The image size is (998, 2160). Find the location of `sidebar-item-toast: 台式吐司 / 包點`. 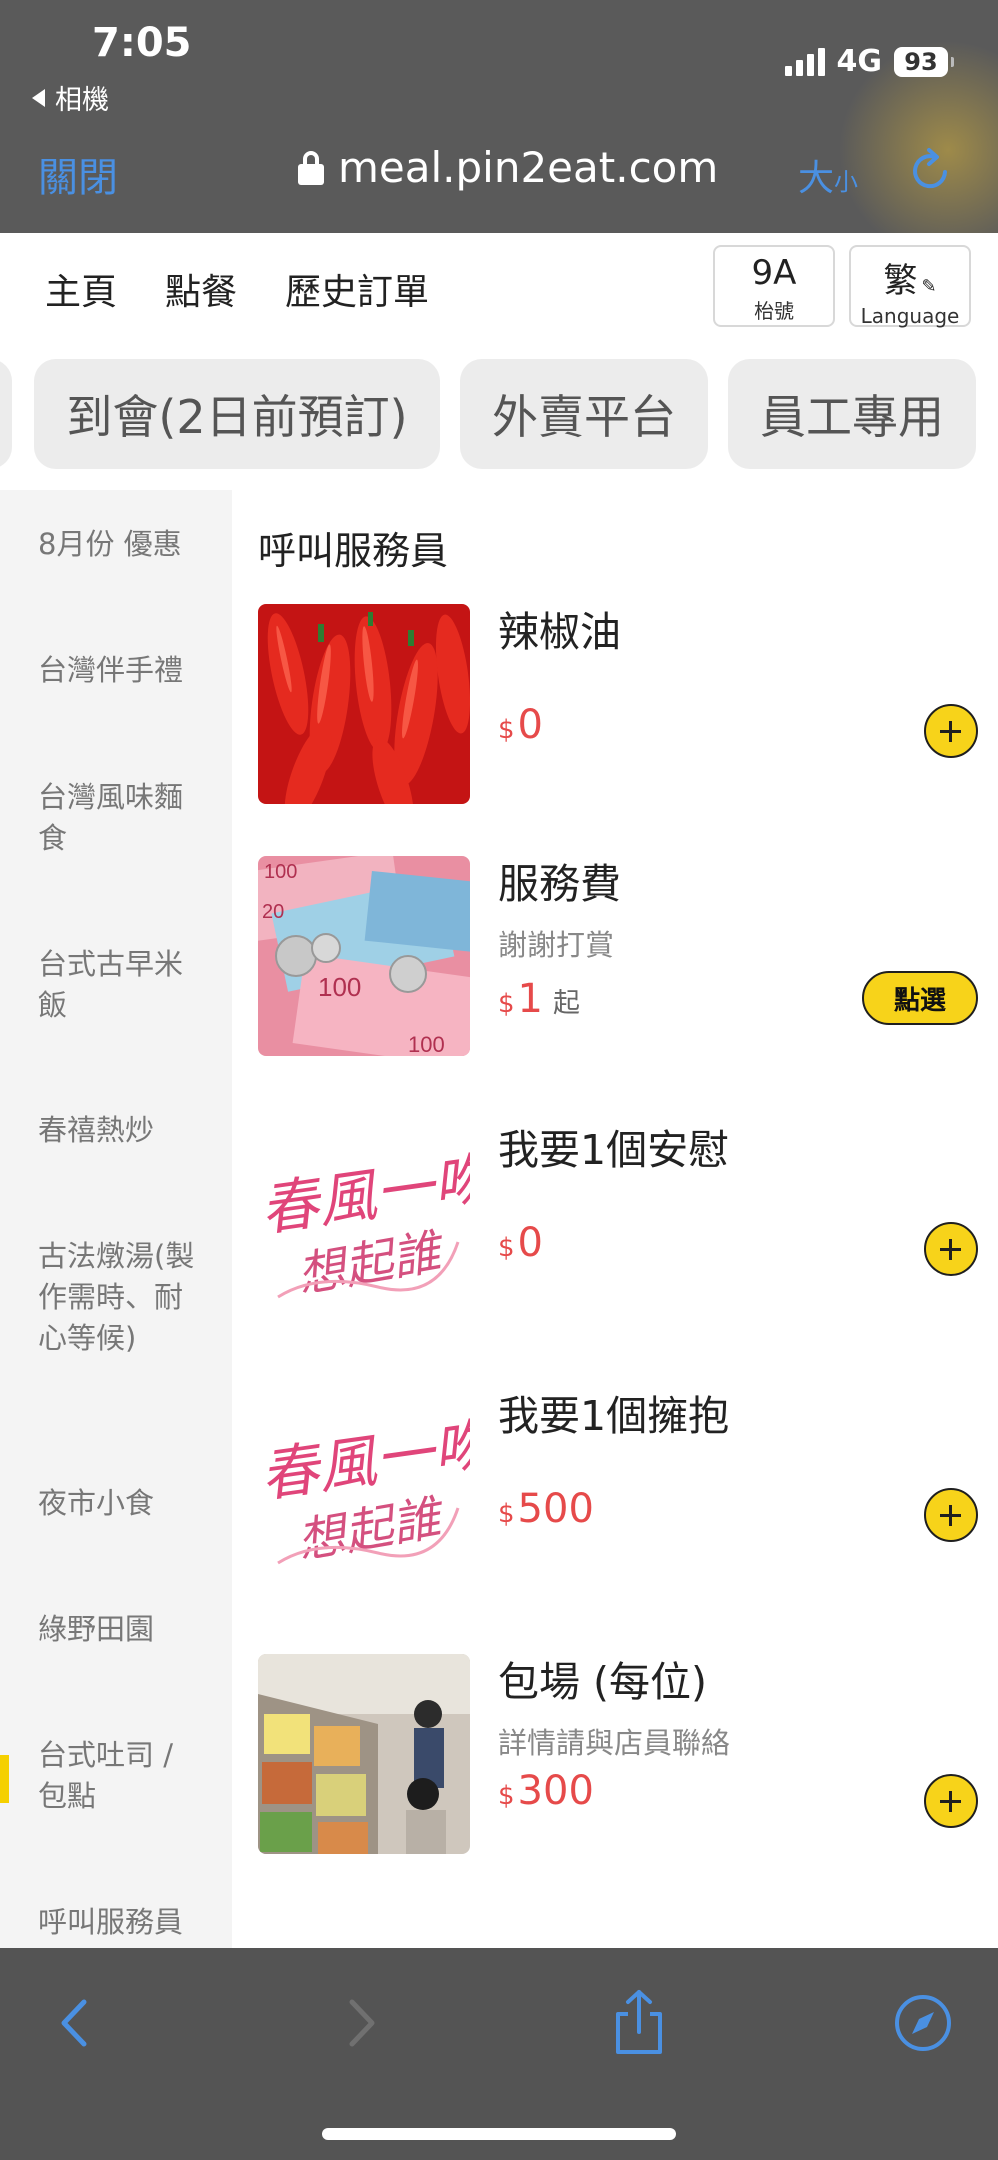

sidebar-item-toast: 台式吐司 / 包點 is located at coordinates (123, 1776).